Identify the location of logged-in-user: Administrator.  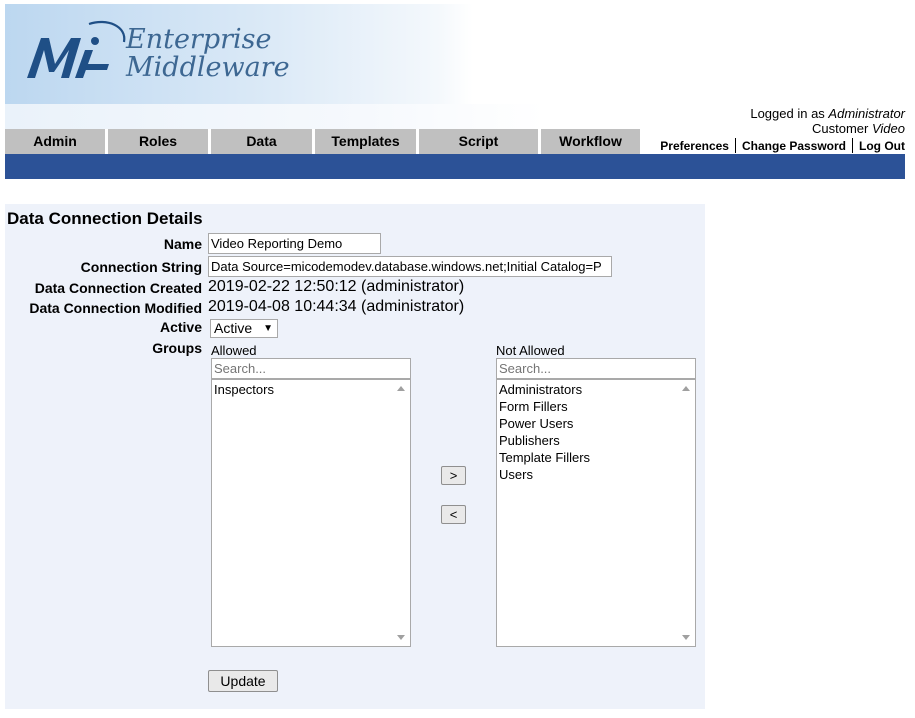
(866, 113).